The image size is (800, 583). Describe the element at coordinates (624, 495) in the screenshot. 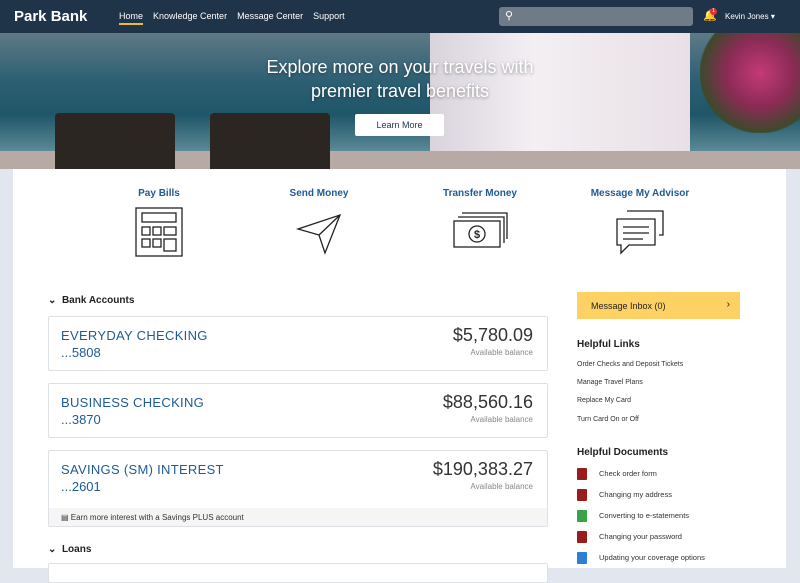

I see `document-link: Changing my address` at that location.